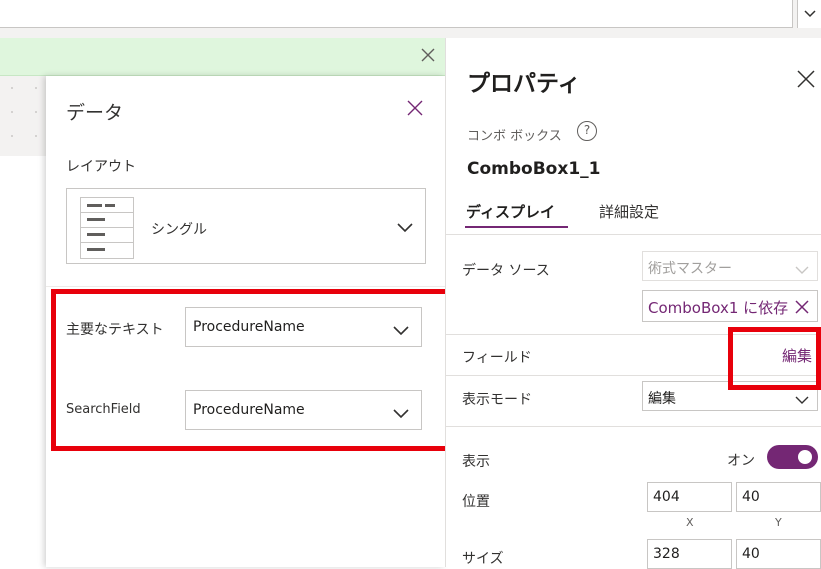 Image resolution: width=821 pixels, height=569 pixels. Describe the element at coordinates (251, 370) in the screenshot. I see `highlight-box-fields` at that location.